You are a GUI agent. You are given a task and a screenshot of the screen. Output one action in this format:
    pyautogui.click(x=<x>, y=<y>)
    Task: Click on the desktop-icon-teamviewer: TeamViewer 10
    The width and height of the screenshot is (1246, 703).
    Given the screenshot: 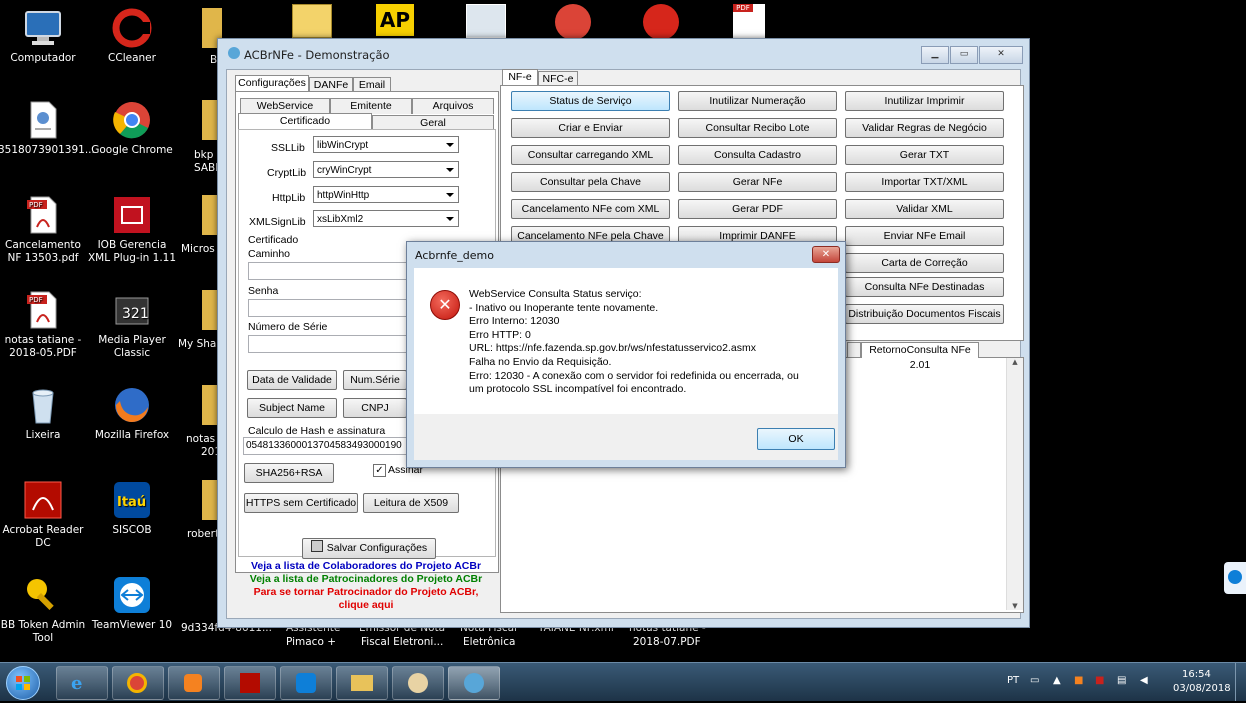 What is the action you would take?
    pyautogui.click(x=132, y=603)
    